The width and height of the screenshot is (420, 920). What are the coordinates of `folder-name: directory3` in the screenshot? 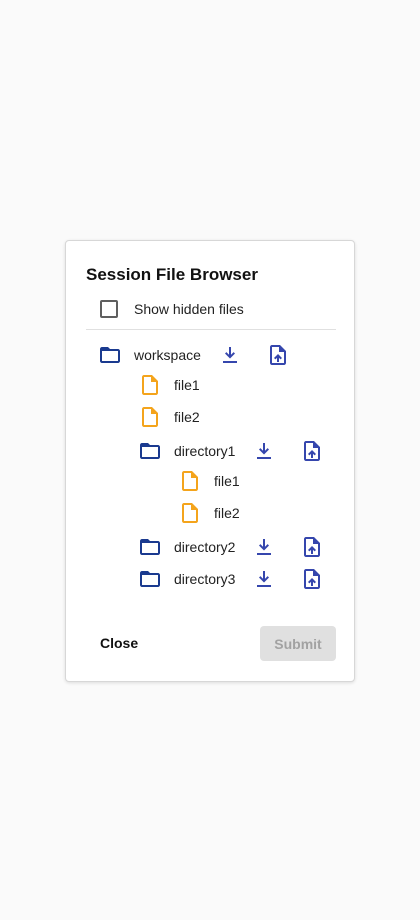 It's located at (205, 579).